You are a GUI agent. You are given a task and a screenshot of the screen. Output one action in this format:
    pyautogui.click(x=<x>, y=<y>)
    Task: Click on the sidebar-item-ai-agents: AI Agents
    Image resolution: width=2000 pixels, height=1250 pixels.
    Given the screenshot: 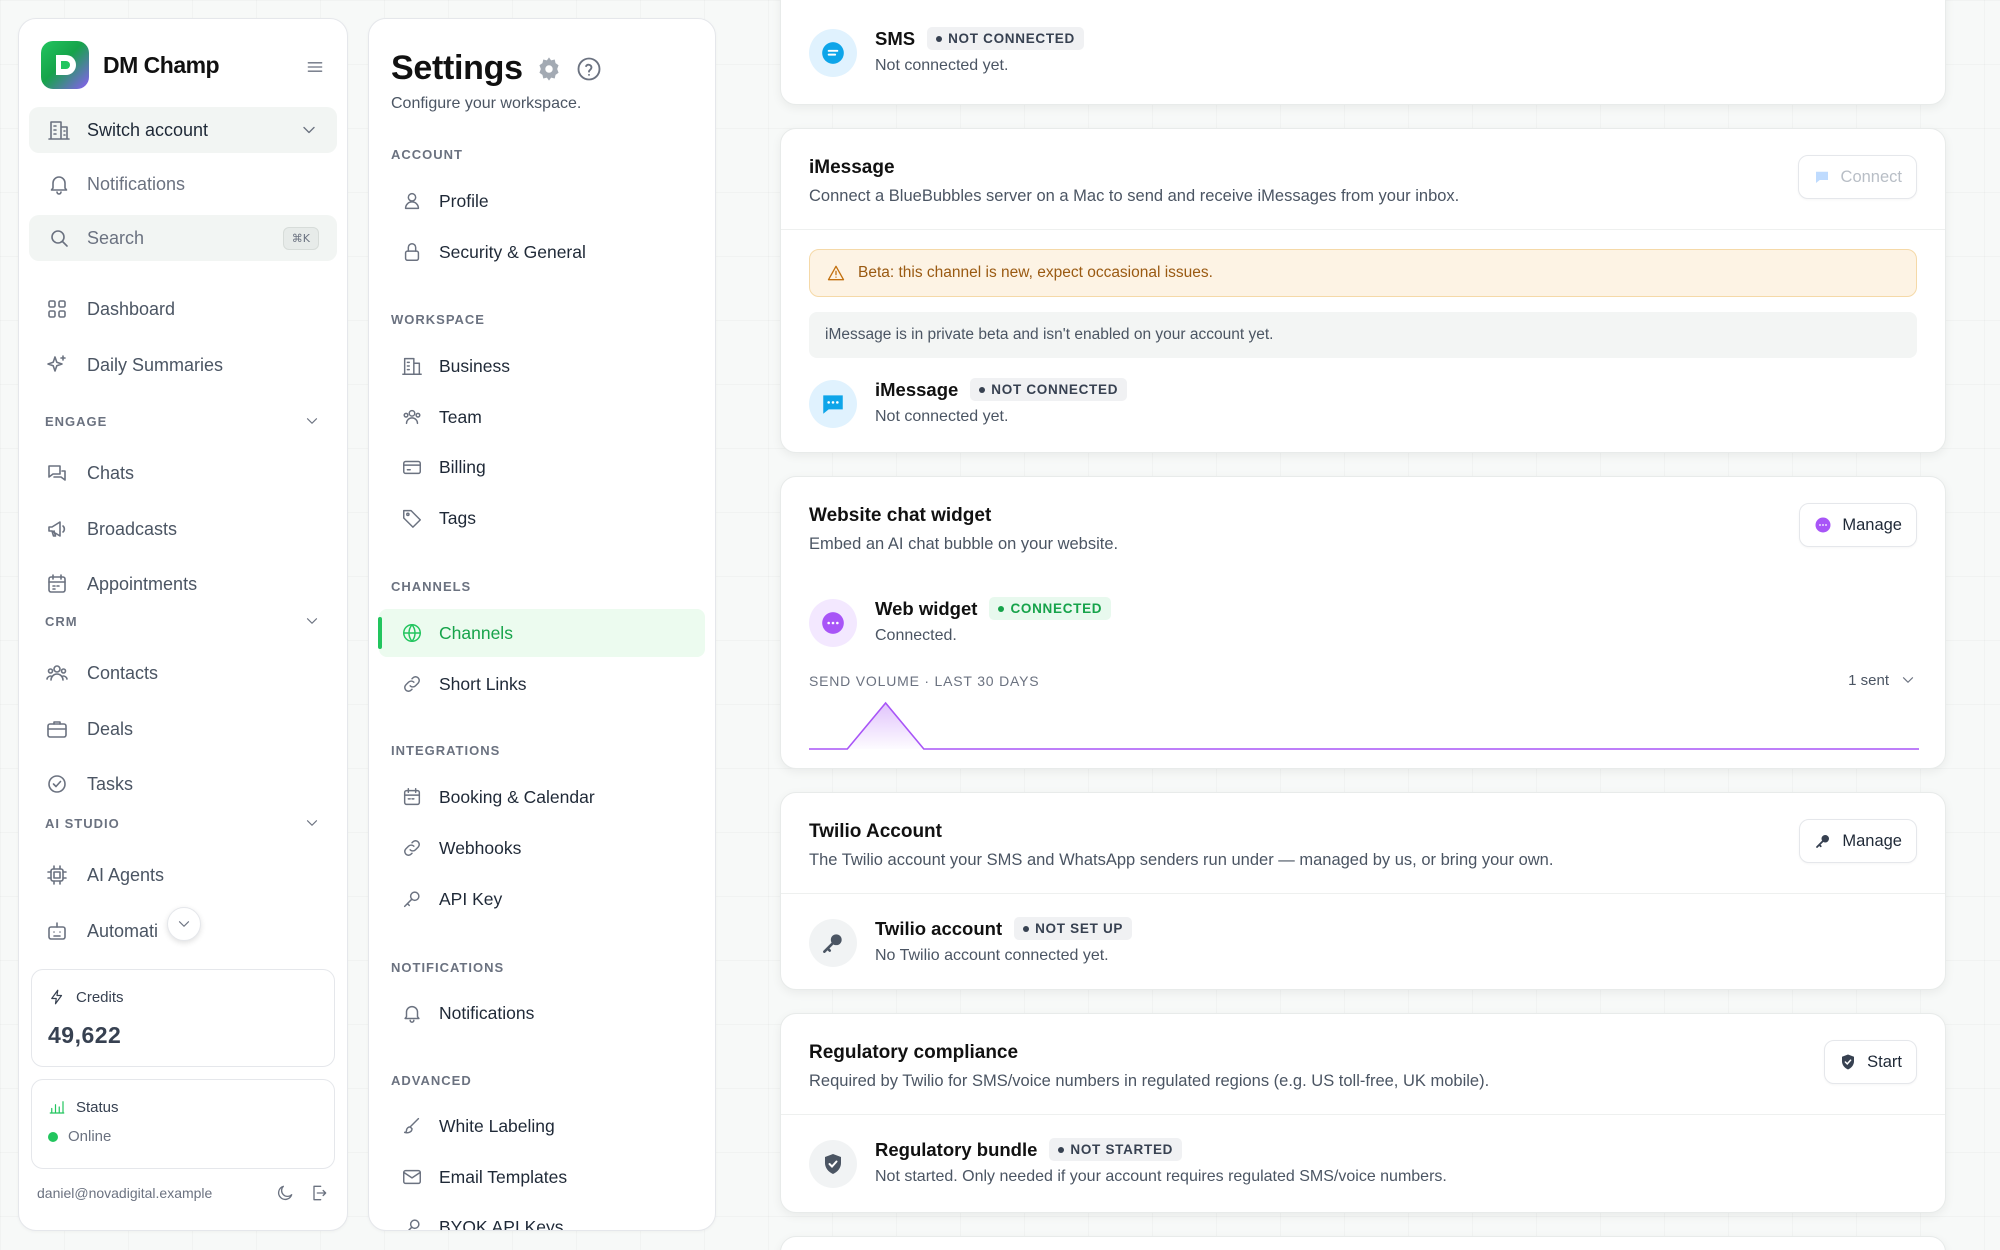 What is the action you would take?
    pyautogui.click(x=186, y=875)
    